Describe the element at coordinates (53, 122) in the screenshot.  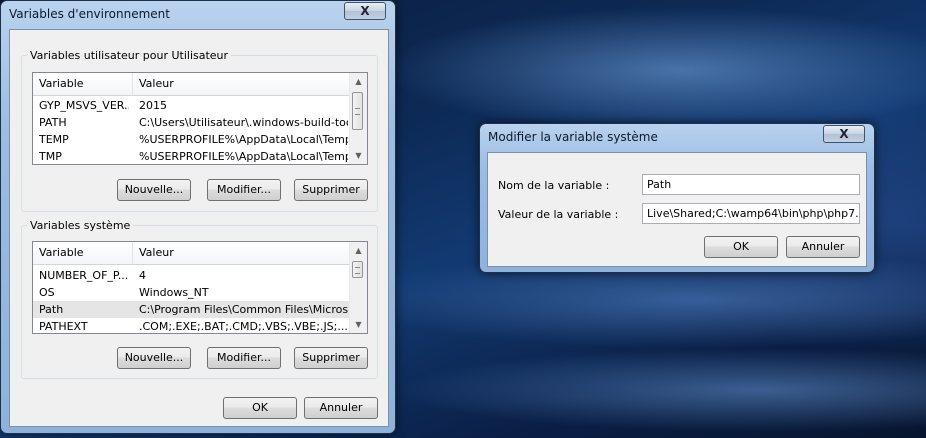
I see `variable-name: PATH` at that location.